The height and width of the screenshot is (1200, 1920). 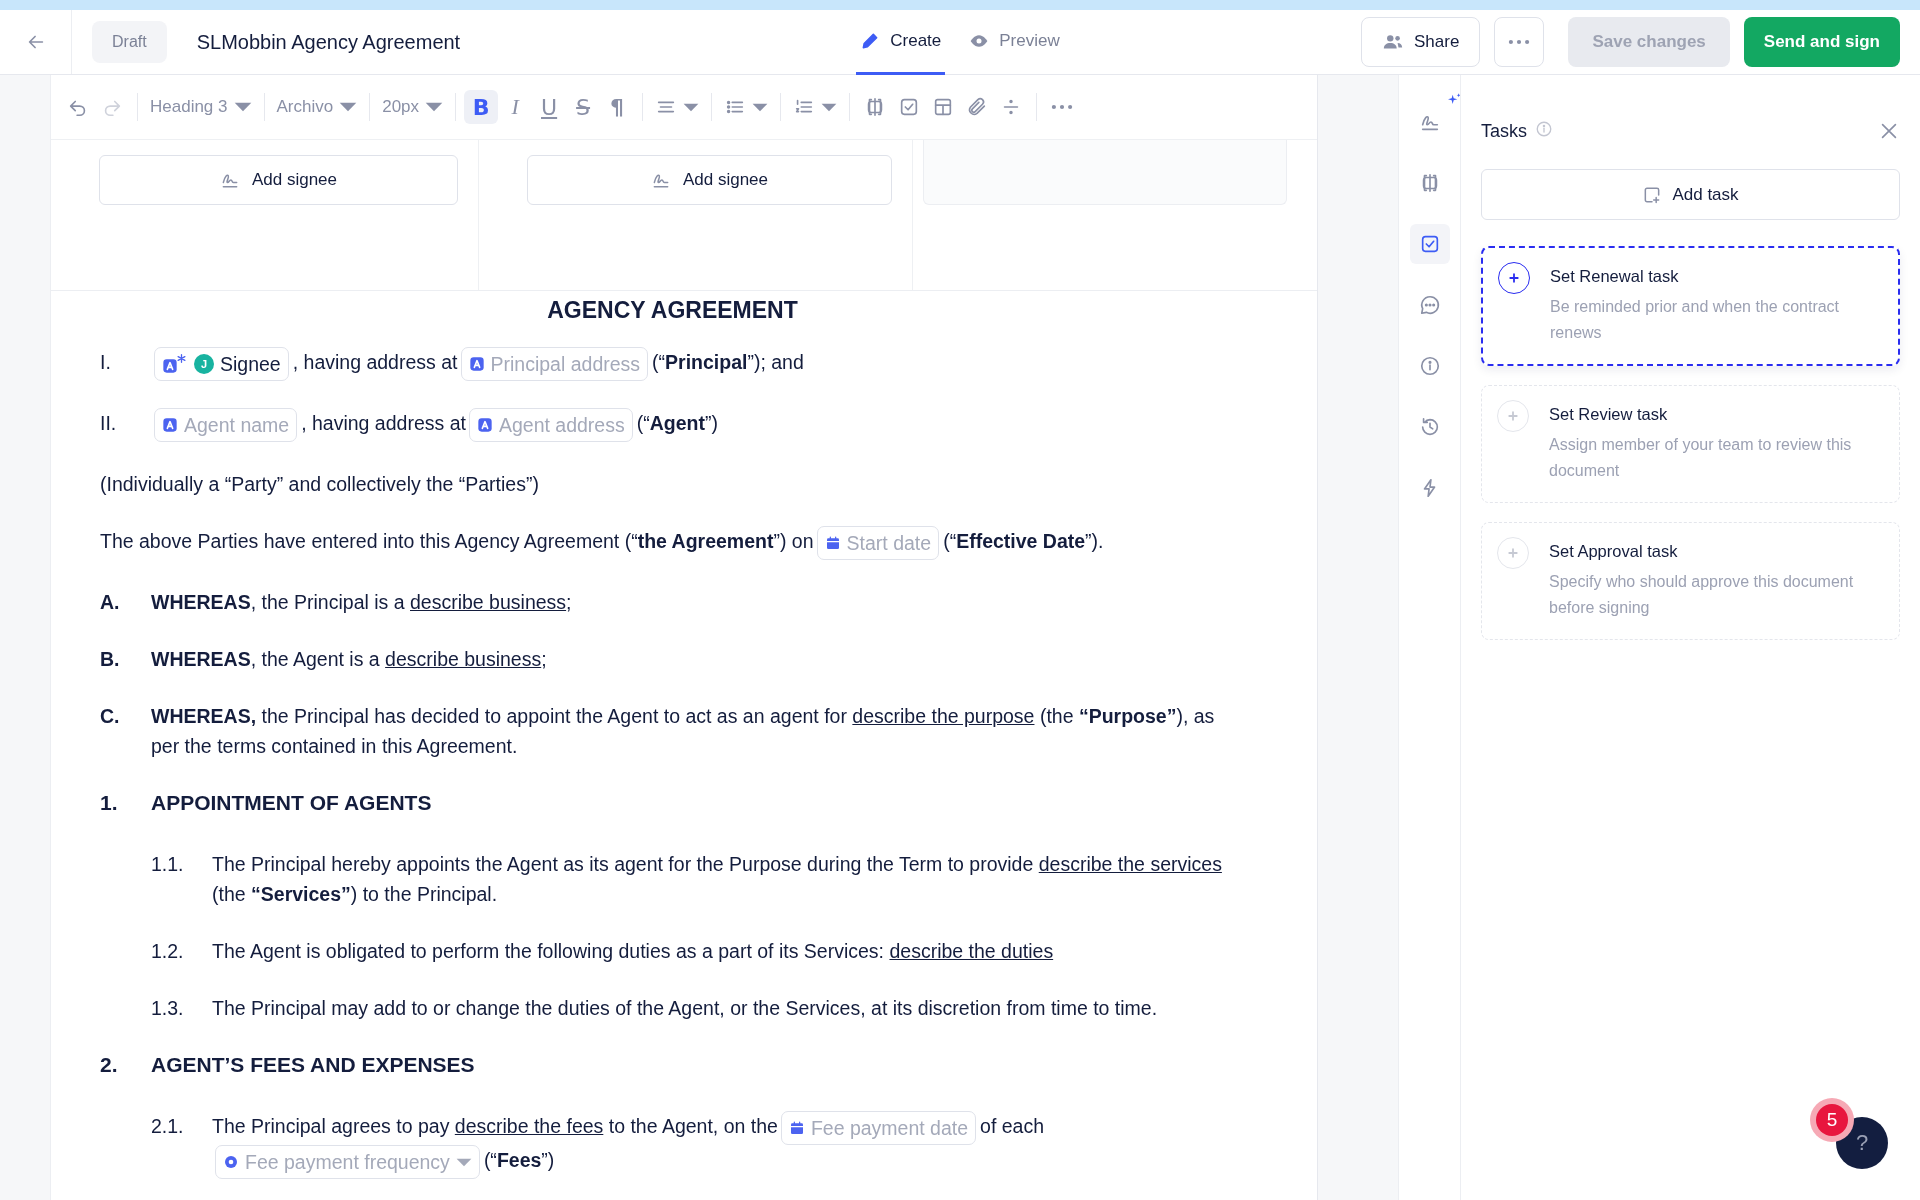 What do you see at coordinates (168, 1008) in the screenshot?
I see `clause-number: 1.3.` at bounding box center [168, 1008].